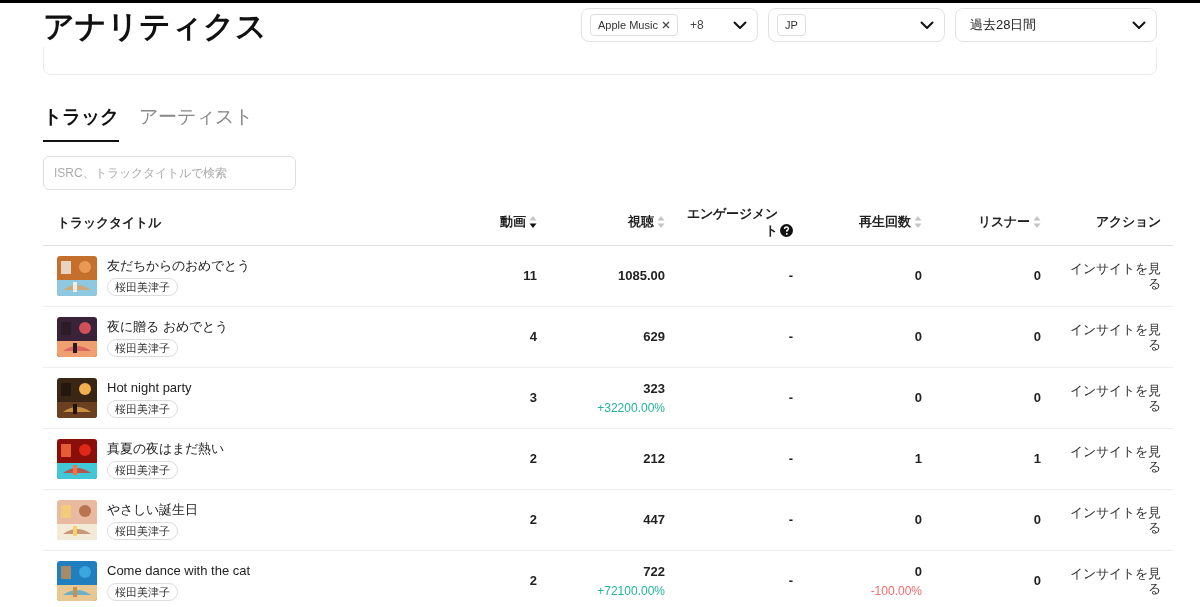 Image resolution: width=1200 pixels, height=607 pixels. I want to click on metric-value: 1085.00, so click(641, 276).